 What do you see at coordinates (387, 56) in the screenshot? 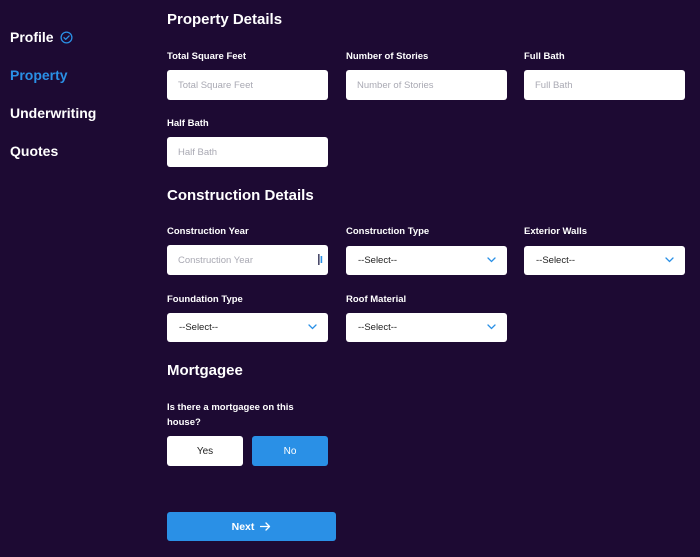
I see `stories-label: Number of Stories` at bounding box center [387, 56].